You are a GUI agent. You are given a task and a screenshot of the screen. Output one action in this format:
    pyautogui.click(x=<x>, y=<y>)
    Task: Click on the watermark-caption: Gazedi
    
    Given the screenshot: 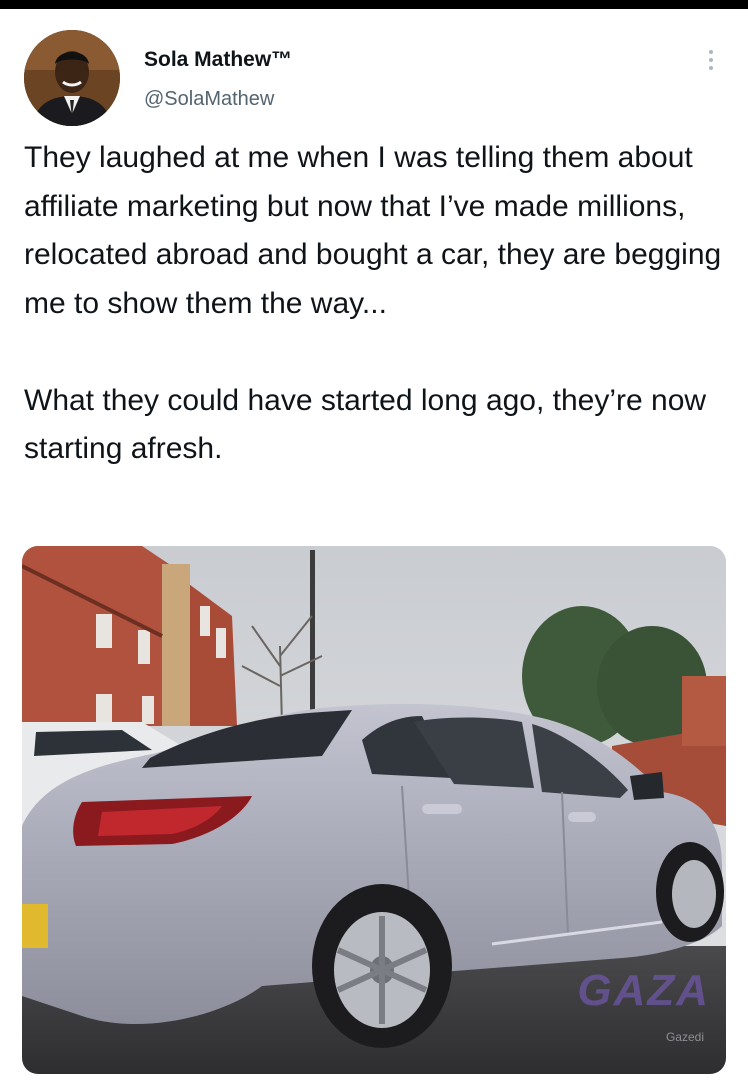 What is the action you would take?
    pyautogui.click(x=684, y=1037)
    